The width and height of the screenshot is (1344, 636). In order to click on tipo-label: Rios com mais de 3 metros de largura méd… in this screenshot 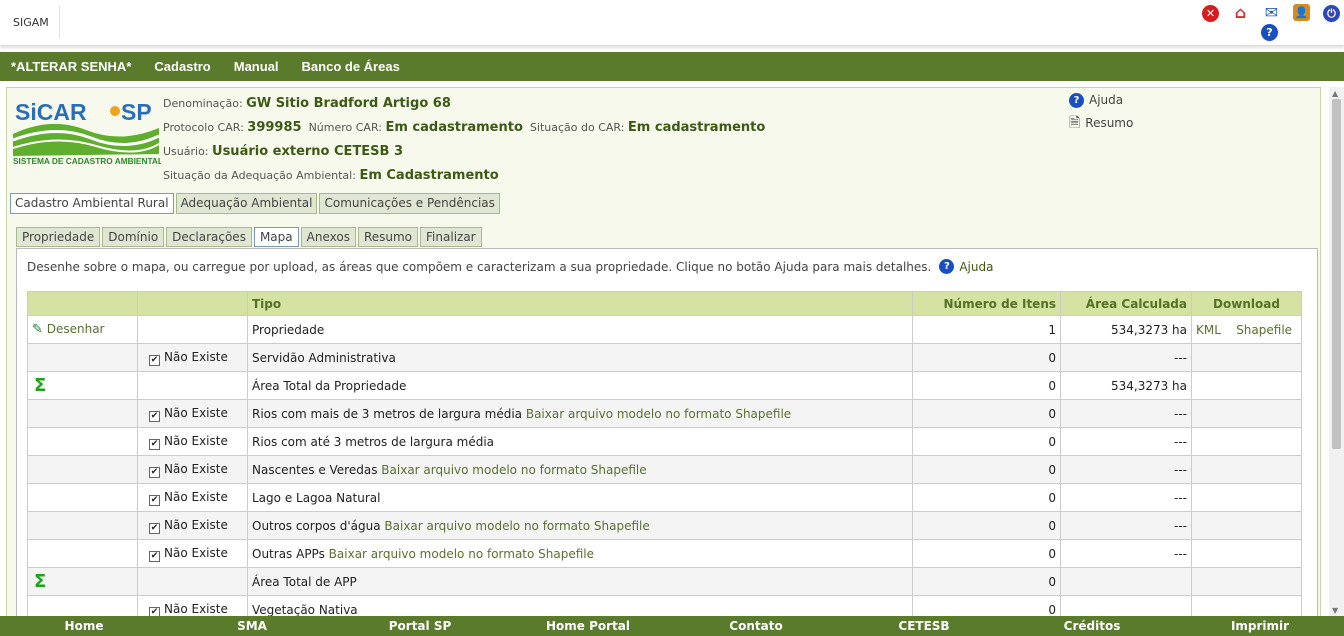, I will do `click(387, 413)`.